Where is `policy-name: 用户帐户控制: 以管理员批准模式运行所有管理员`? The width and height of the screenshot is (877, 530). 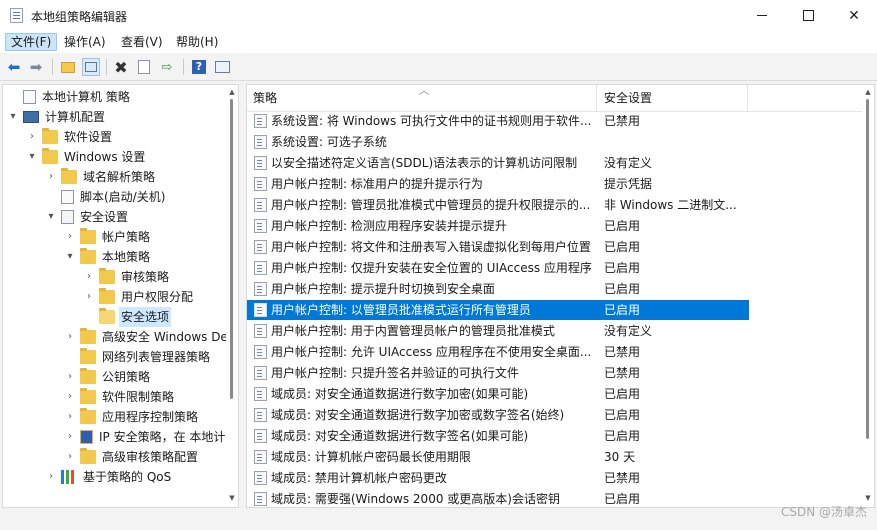 policy-name: 用户帐户控制: 以管理员批准模式运行所有管理员 is located at coordinates (401, 310).